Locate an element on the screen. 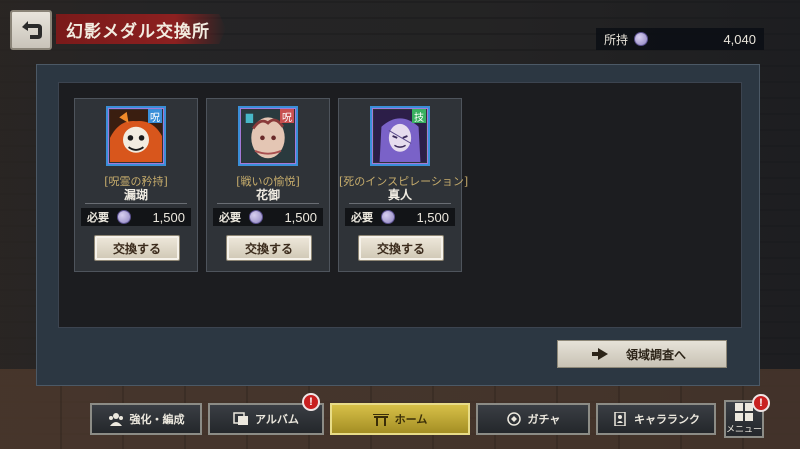 This screenshot has width=800, height=449. menu-alert-badge: ! is located at coordinates (761, 403).